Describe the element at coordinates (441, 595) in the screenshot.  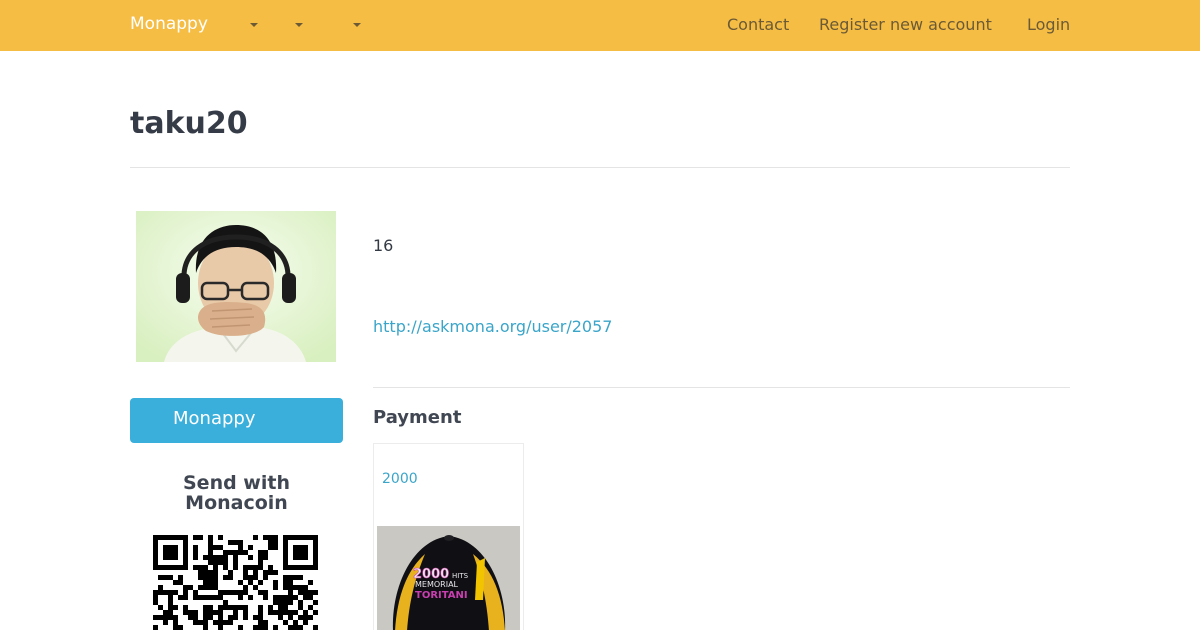
I see `svg-text: TORITANI` at that location.